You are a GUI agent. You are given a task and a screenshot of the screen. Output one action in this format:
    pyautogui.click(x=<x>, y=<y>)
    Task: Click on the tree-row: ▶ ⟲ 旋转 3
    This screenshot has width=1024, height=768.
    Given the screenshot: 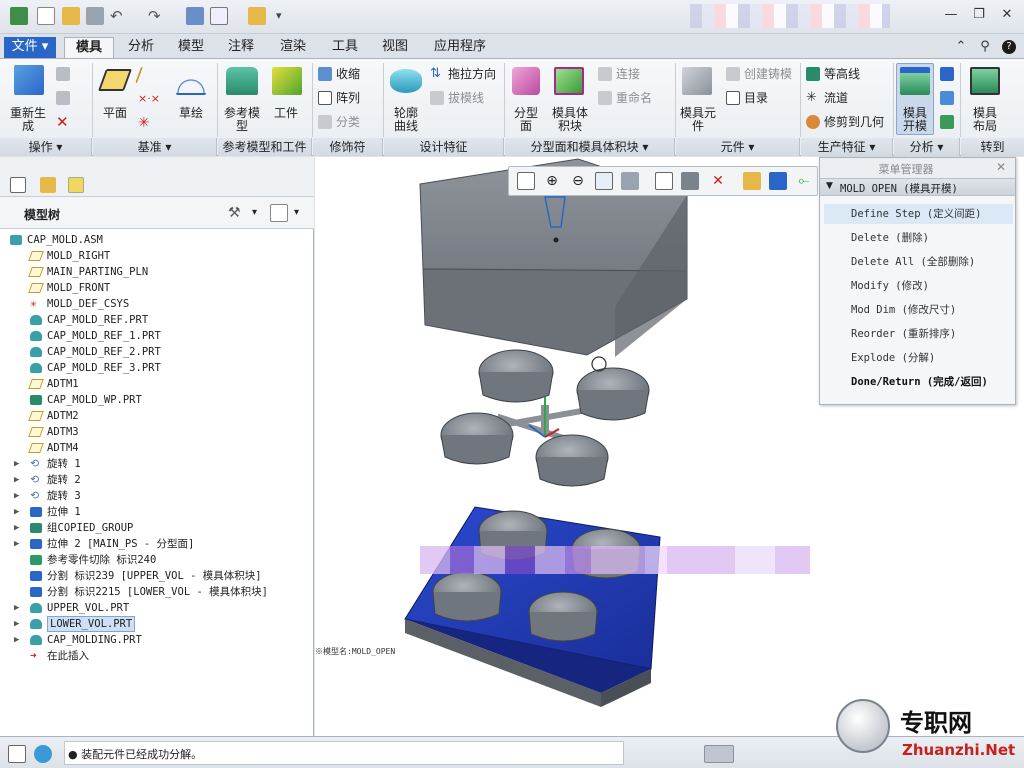 What is the action you would take?
    pyautogui.click(x=157, y=496)
    